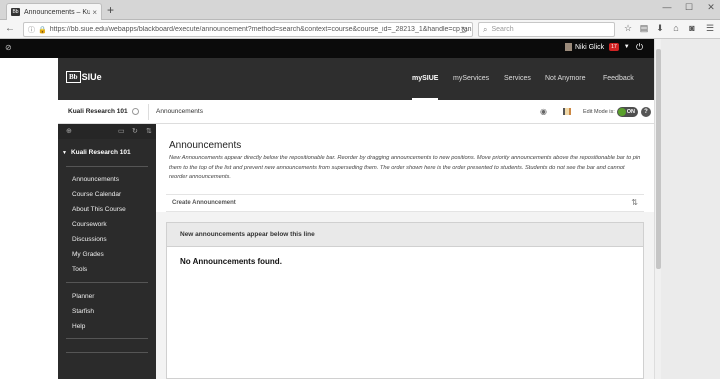 This screenshot has width=720, height=379. I want to click on lock-icon: 🔒, so click(42, 30).